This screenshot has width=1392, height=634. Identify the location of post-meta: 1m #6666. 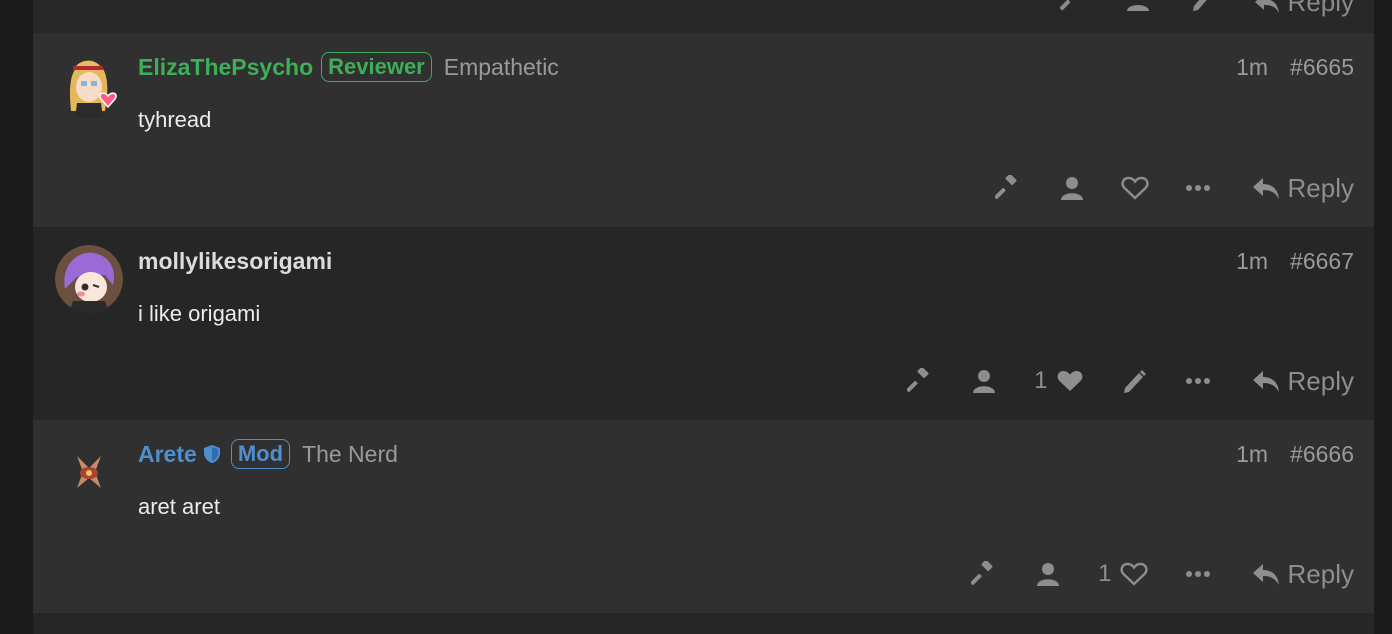
(1295, 454).